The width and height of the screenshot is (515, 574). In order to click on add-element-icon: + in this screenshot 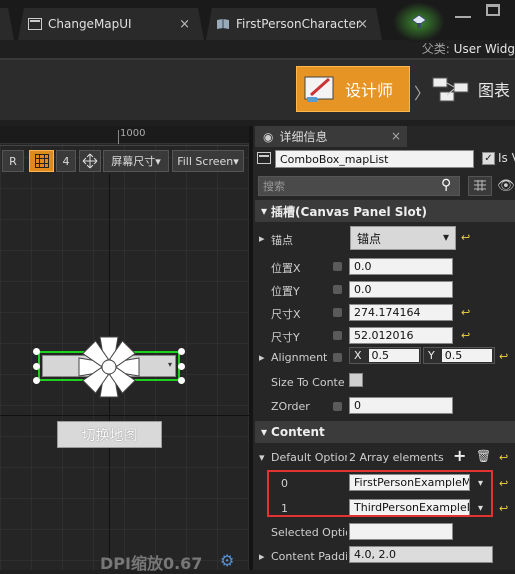, I will do `click(459, 455)`.